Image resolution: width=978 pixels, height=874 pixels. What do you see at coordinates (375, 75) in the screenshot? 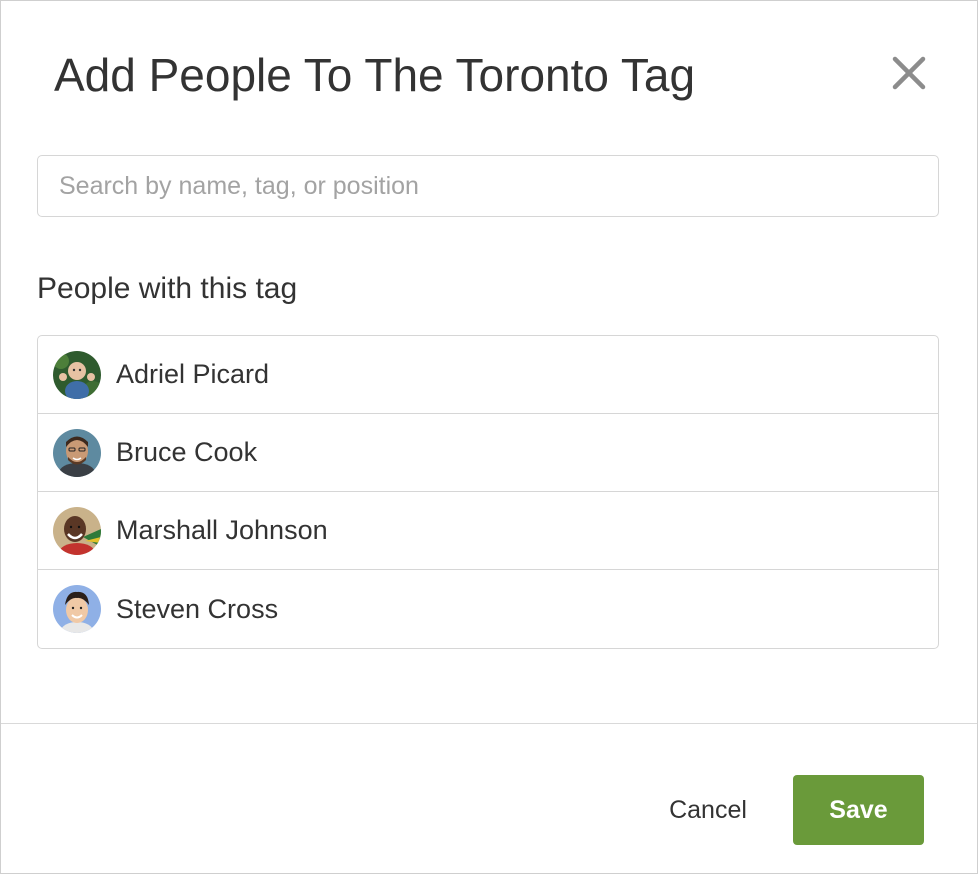
I see `dialog-title: Add People To The Toronto Tag` at bounding box center [375, 75].